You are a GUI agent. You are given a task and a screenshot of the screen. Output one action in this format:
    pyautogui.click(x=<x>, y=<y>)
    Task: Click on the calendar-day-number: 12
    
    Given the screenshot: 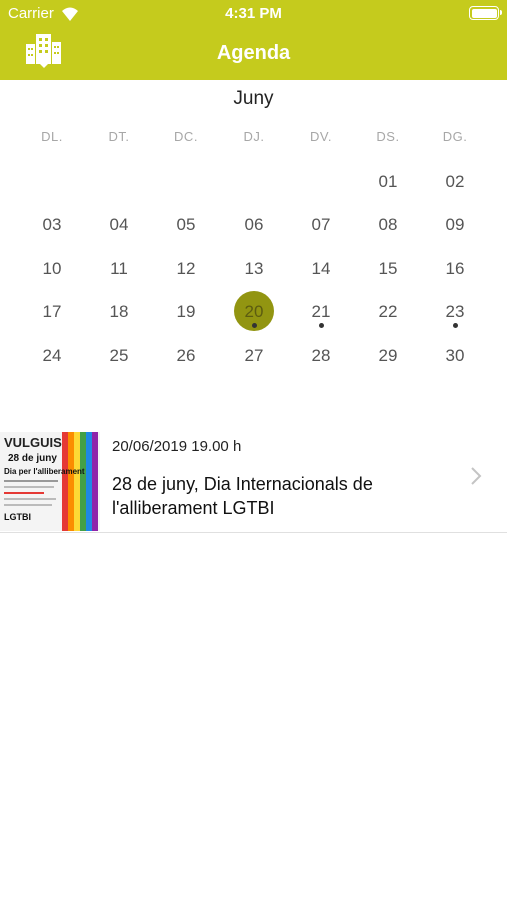 What is the action you would take?
    pyautogui.click(x=186, y=268)
    